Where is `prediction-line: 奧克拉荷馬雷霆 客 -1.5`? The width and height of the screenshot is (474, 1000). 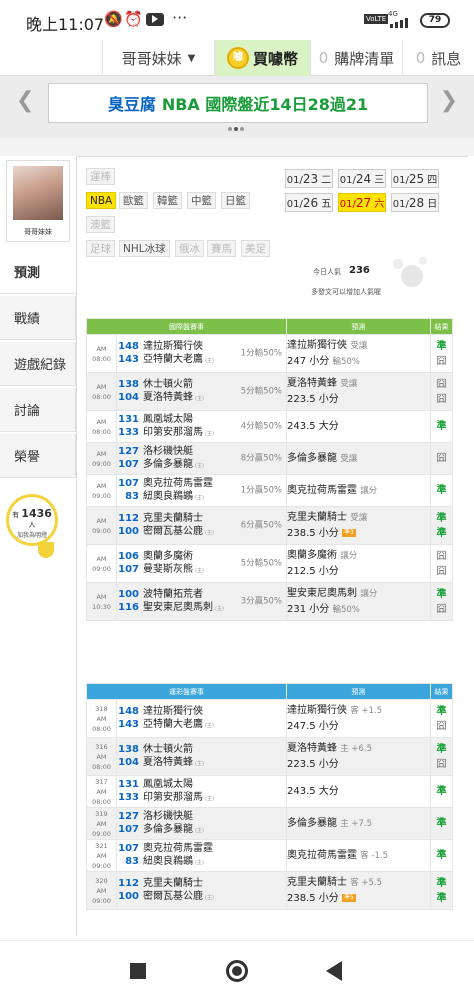
prediction-line: 奧克拉荷馬雷霆 客 -1.5 is located at coordinates (358, 856).